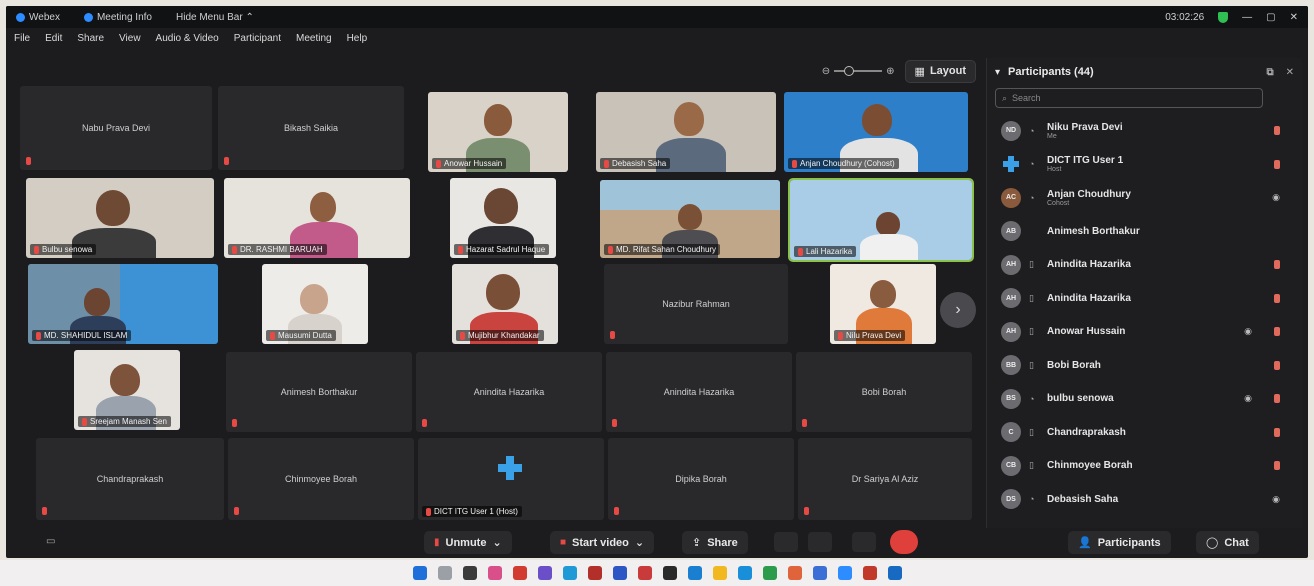 The width and height of the screenshot is (1314, 586). I want to click on video-tile: Nazibur Rahman, so click(696, 304).